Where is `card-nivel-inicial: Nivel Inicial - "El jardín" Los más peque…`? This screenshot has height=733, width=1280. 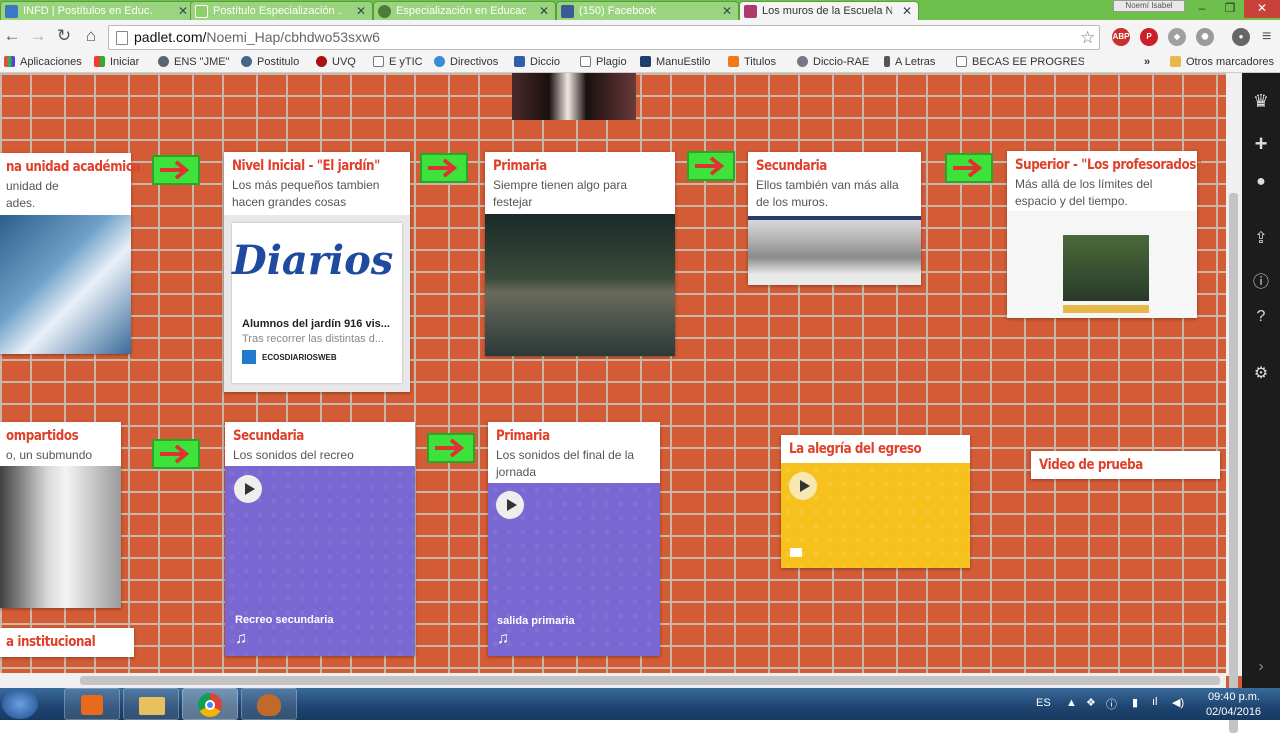
card-nivel-inicial: Nivel Inicial - "El jardín" Los más peque… is located at coordinates (317, 272).